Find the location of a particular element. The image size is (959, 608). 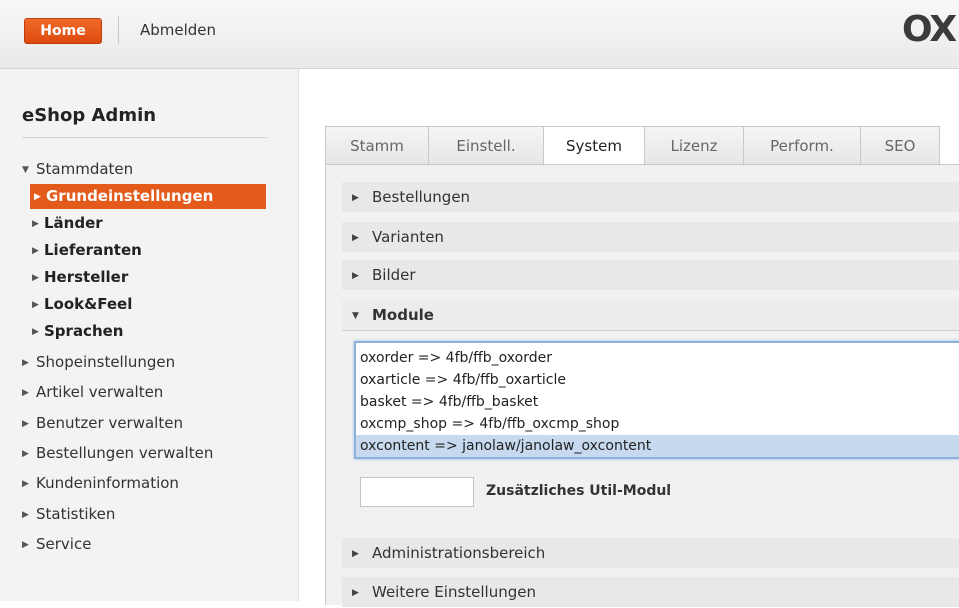

sidebar-item-bestellungen: ▶ Bestellungen verwalten is located at coordinates (117, 453).